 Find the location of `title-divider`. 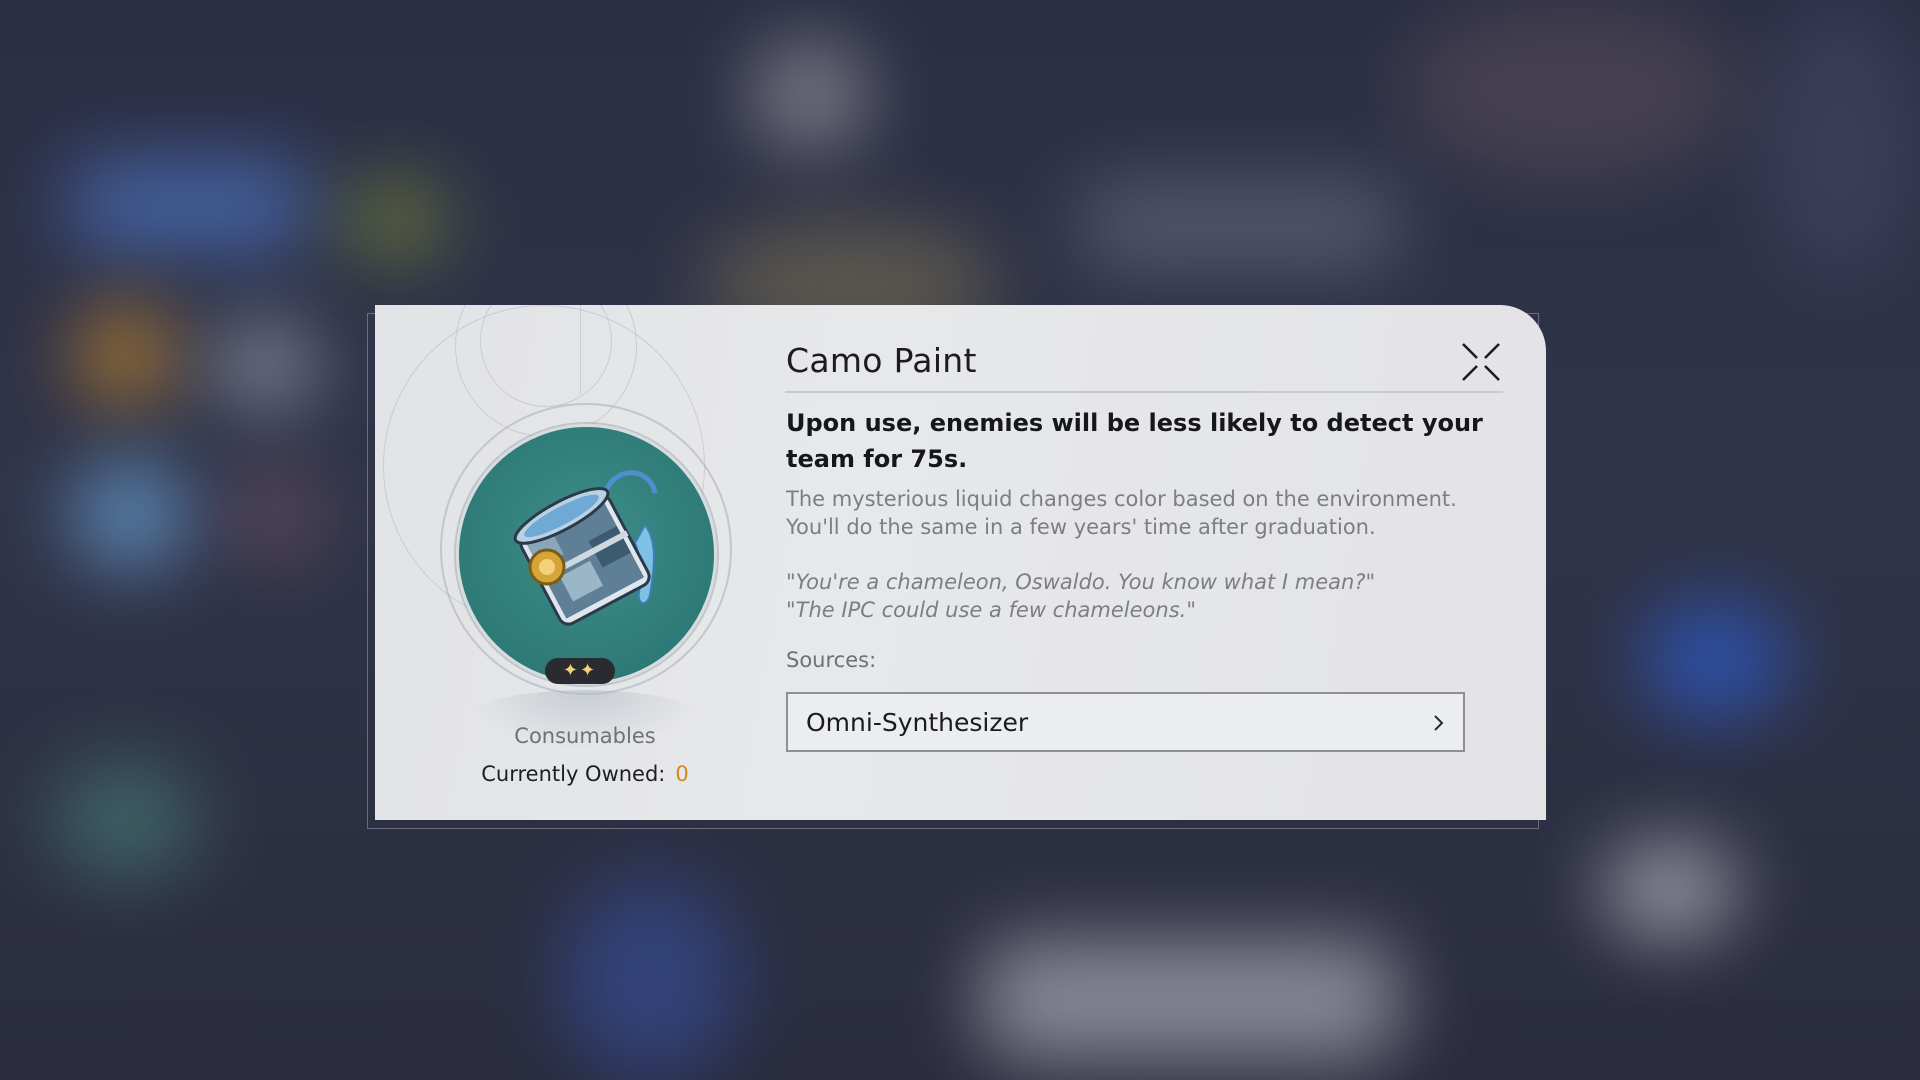

title-divider is located at coordinates (1144, 392).